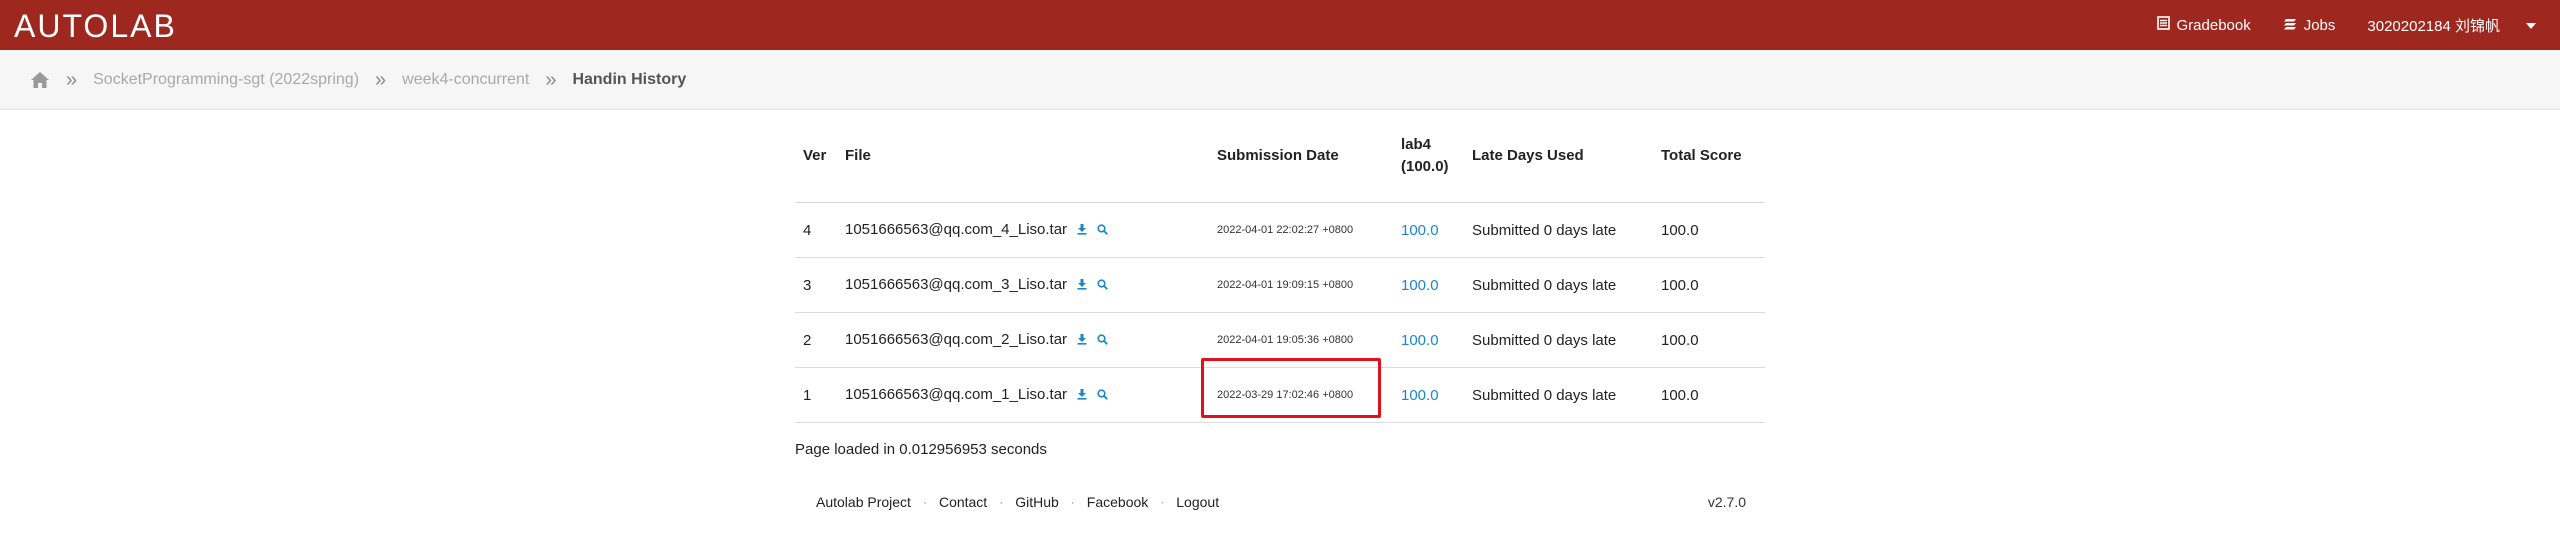 Image resolution: width=2560 pixels, height=551 pixels. I want to click on cell-ver: 1, so click(816, 395).